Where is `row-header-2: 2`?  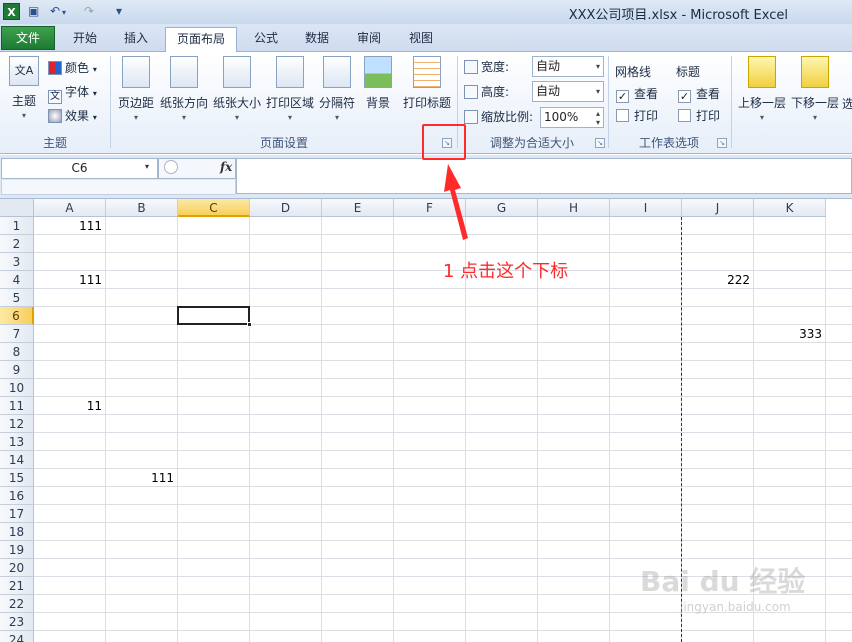
row-header-2: 2 is located at coordinates (17, 244).